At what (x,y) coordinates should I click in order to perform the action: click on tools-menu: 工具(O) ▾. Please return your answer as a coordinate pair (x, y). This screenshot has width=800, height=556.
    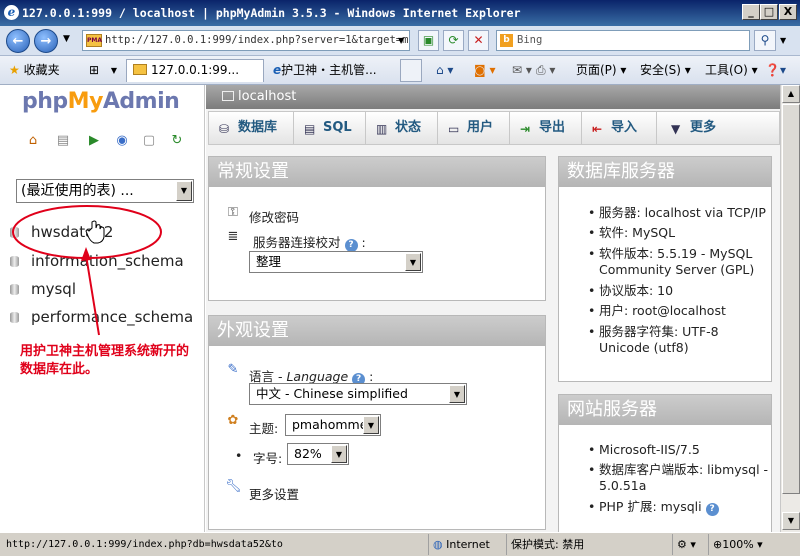
    Looking at the image, I should click on (731, 70).